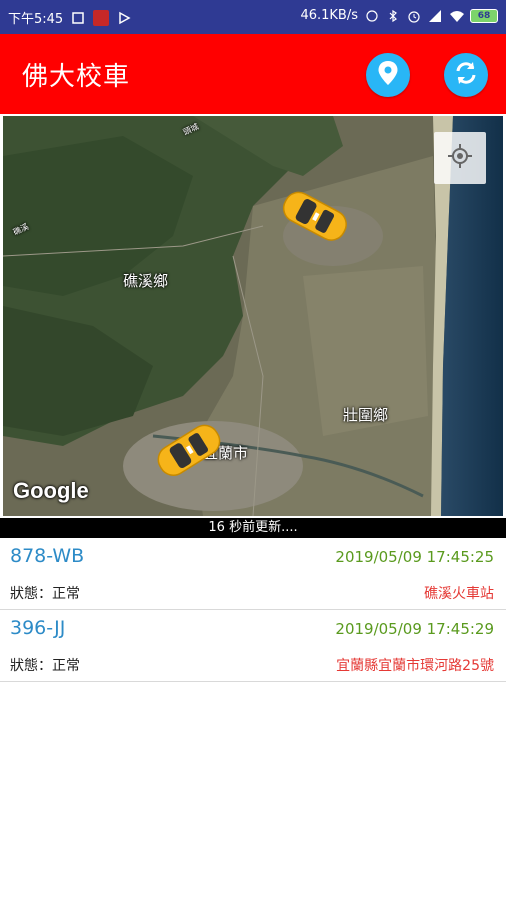  Describe the element at coordinates (393, 16) in the screenshot. I see `bluetooth-icon` at that location.